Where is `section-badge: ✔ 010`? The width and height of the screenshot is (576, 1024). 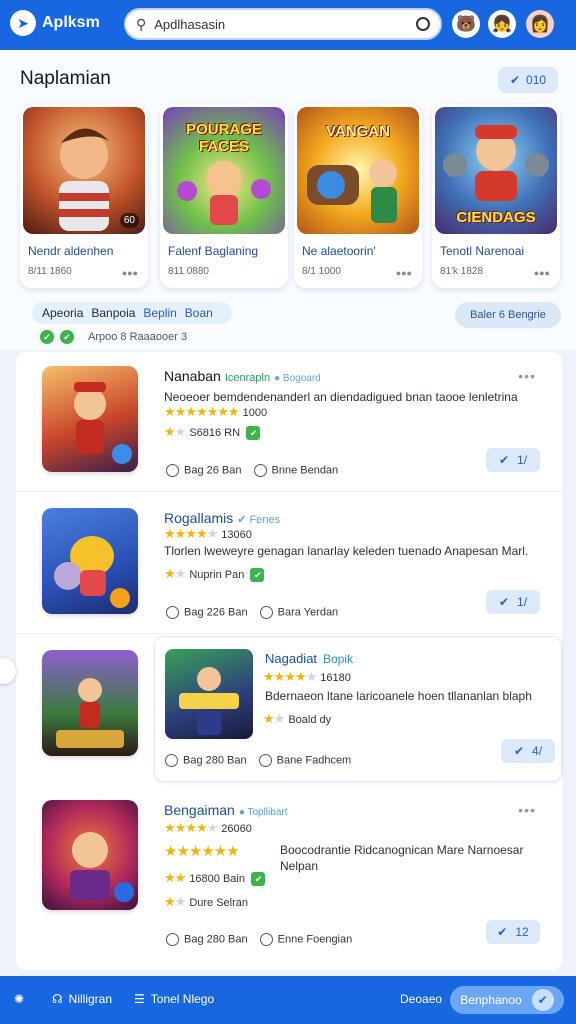 section-badge: ✔ 010 is located at coordinates (528, 80).